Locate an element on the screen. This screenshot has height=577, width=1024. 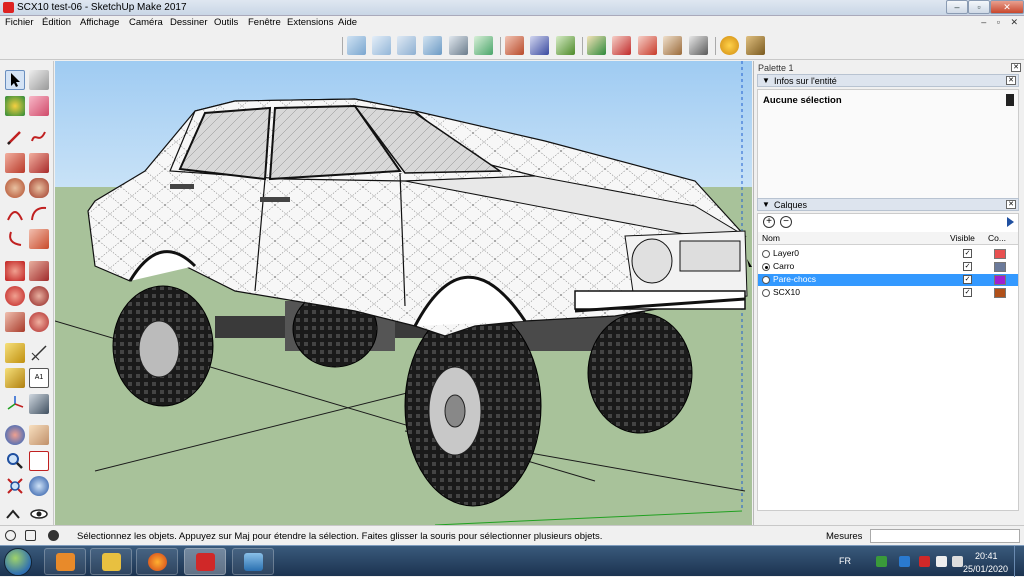
arrow-select-icon is located at coordinates (15, 80).